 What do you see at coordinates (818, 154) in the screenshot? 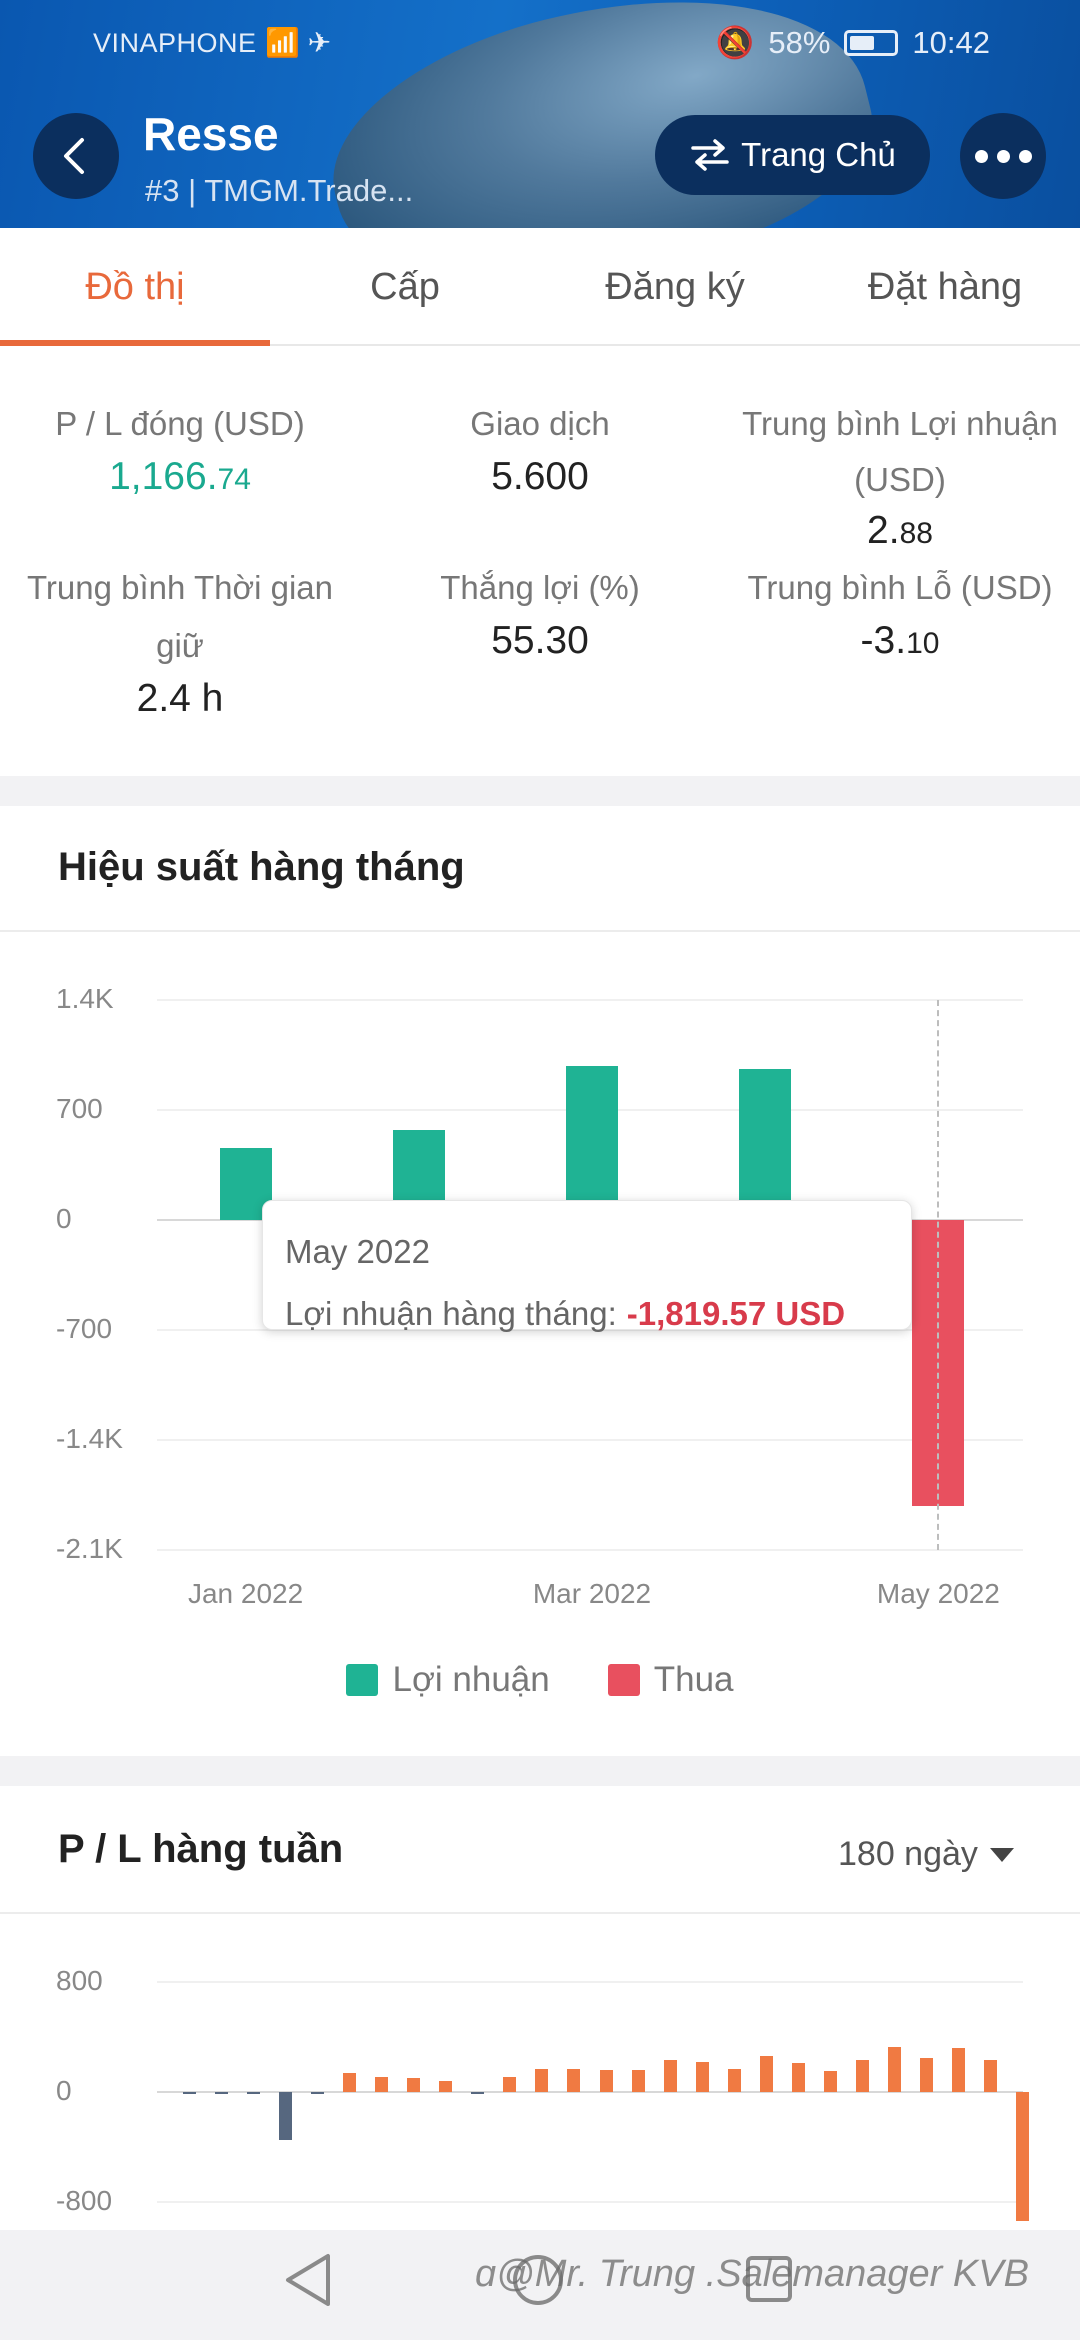
I see `home-button-label: Trang Chủ` at bounding box center [818, 154].